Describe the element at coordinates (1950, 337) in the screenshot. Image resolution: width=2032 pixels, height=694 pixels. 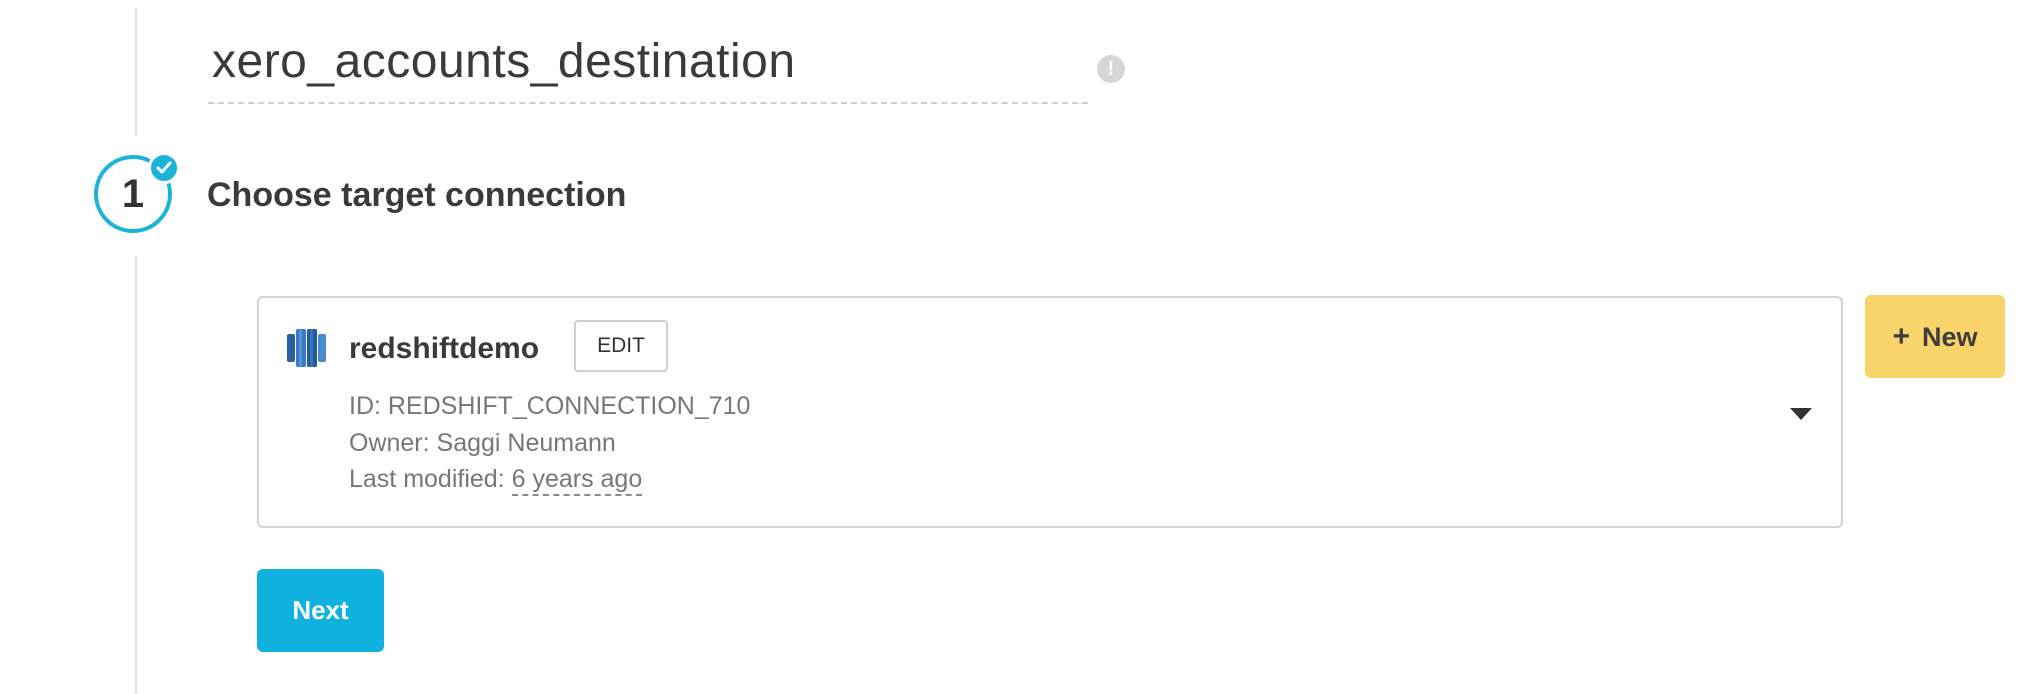
I see `new-button-label: New` at that location.